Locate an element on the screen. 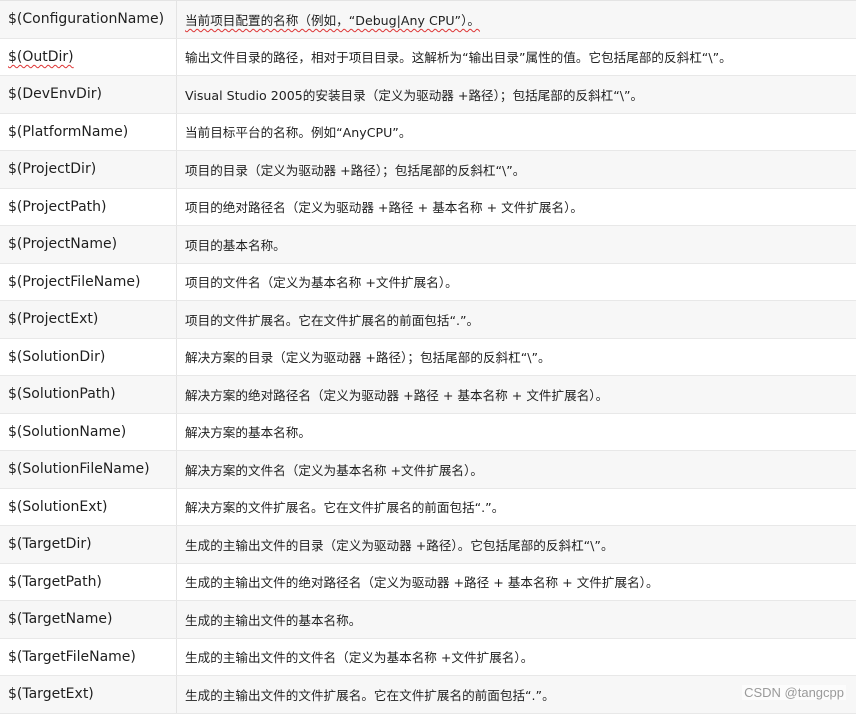  macro-name: $(TargetName) is located at coordinates (88, 619).